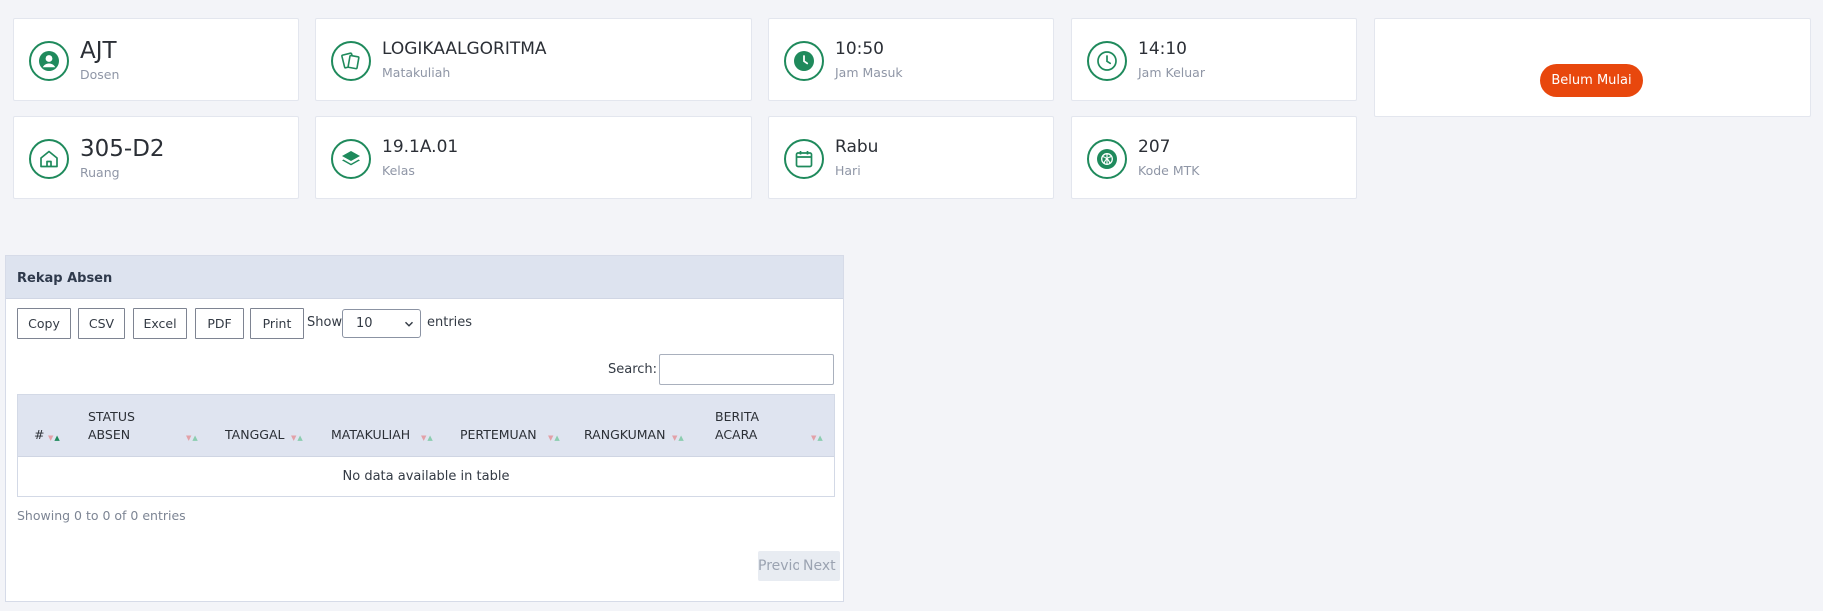  I want to click on page-length-value: 10, so click(364, 323).